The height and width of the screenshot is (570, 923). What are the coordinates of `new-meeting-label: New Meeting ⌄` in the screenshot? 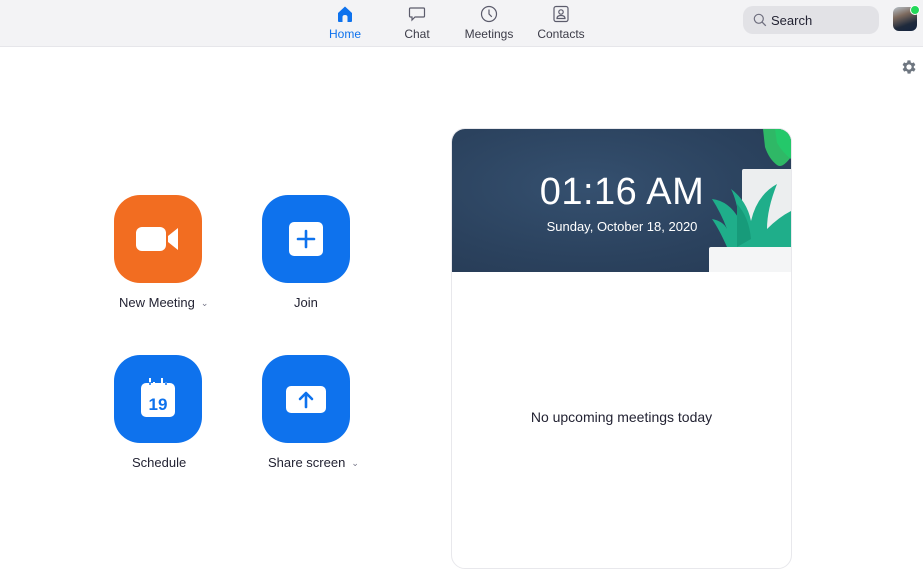 It's located at (163, 302).